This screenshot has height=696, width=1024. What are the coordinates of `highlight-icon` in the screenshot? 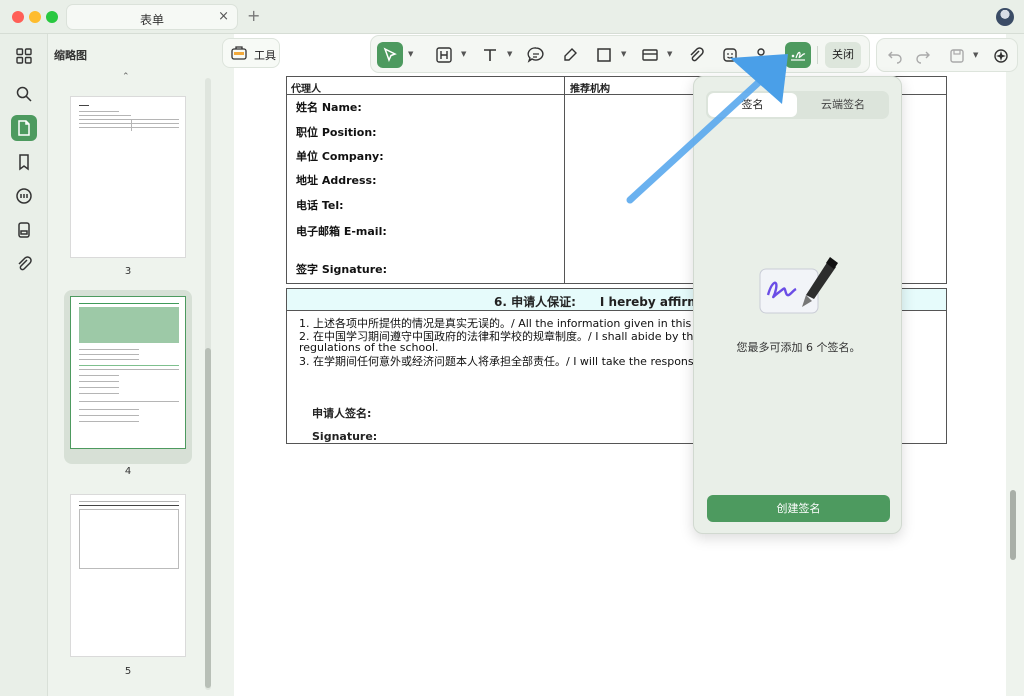 It's located at (570, 54).